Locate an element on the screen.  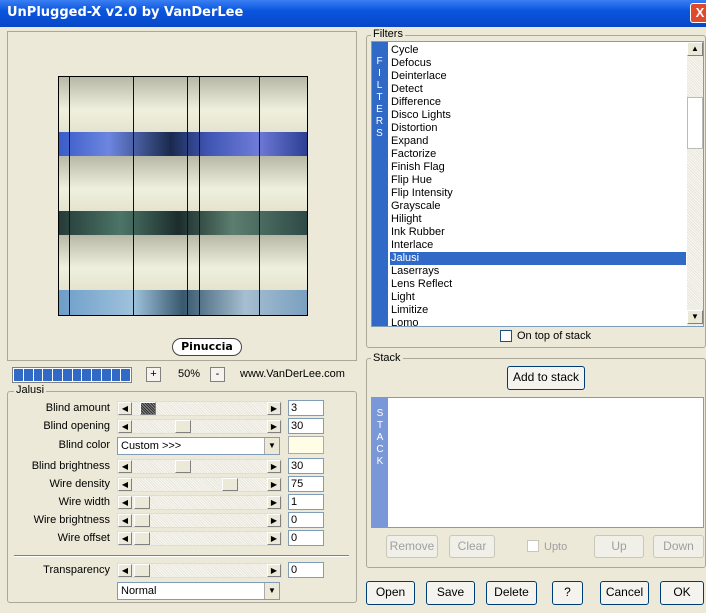
filter-item: Distortion is located at coordinates (538, 128).